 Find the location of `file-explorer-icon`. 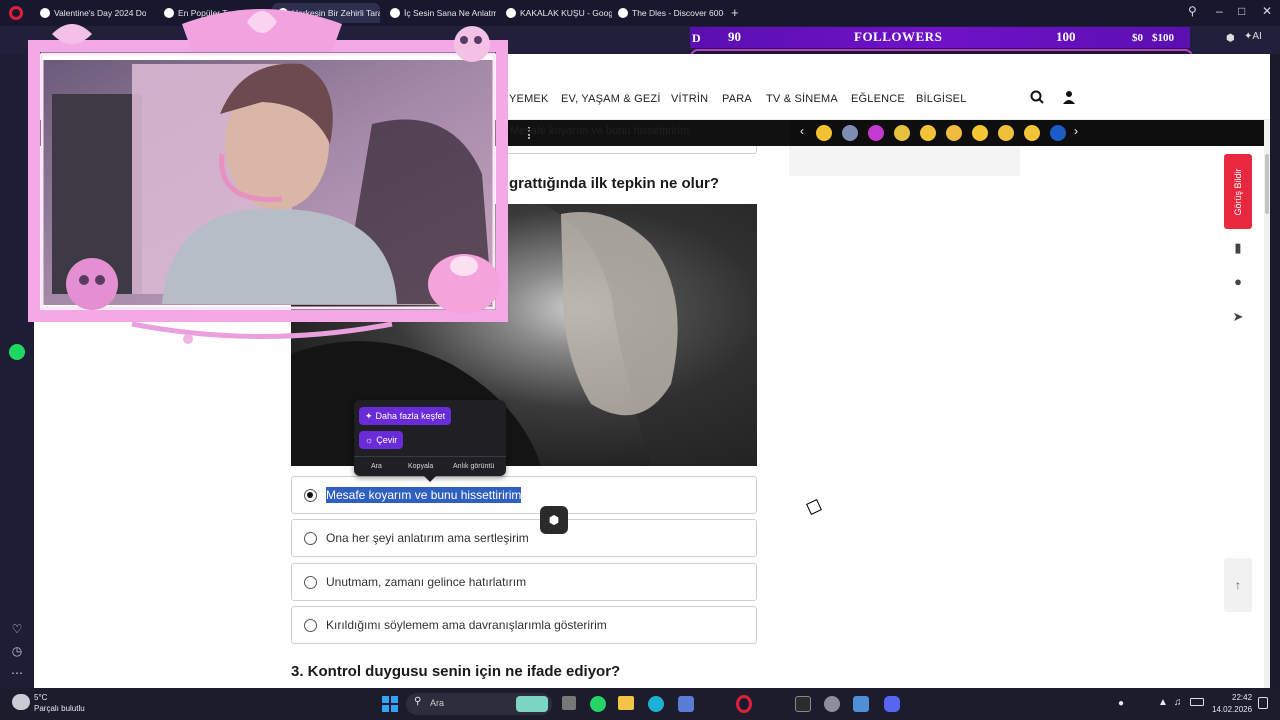

file-explorer-icon is located at coordinates (626, 703).